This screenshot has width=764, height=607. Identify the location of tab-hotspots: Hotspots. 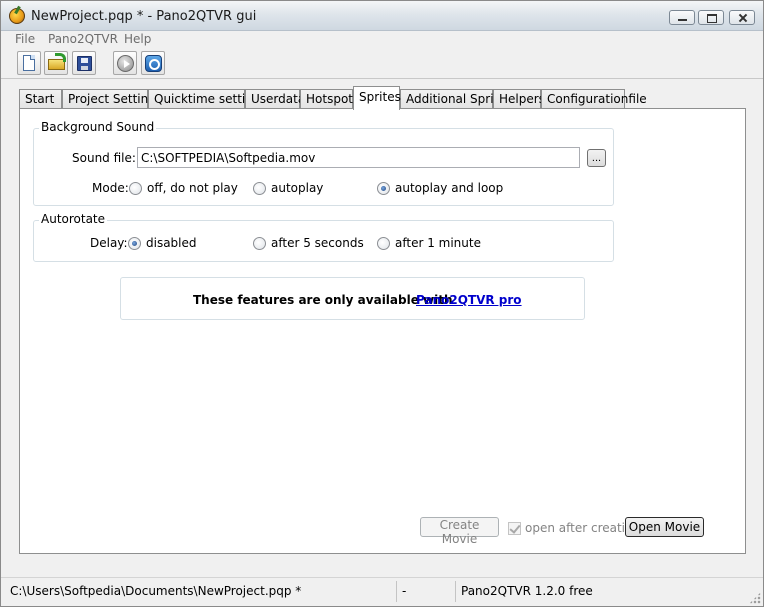
(329, 99).